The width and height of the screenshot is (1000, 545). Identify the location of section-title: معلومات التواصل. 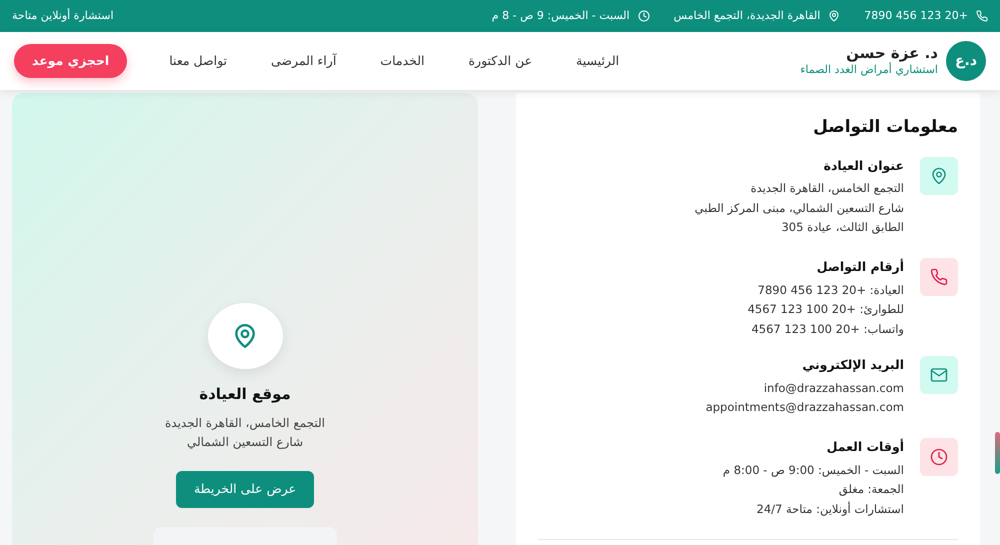
(885, 127).